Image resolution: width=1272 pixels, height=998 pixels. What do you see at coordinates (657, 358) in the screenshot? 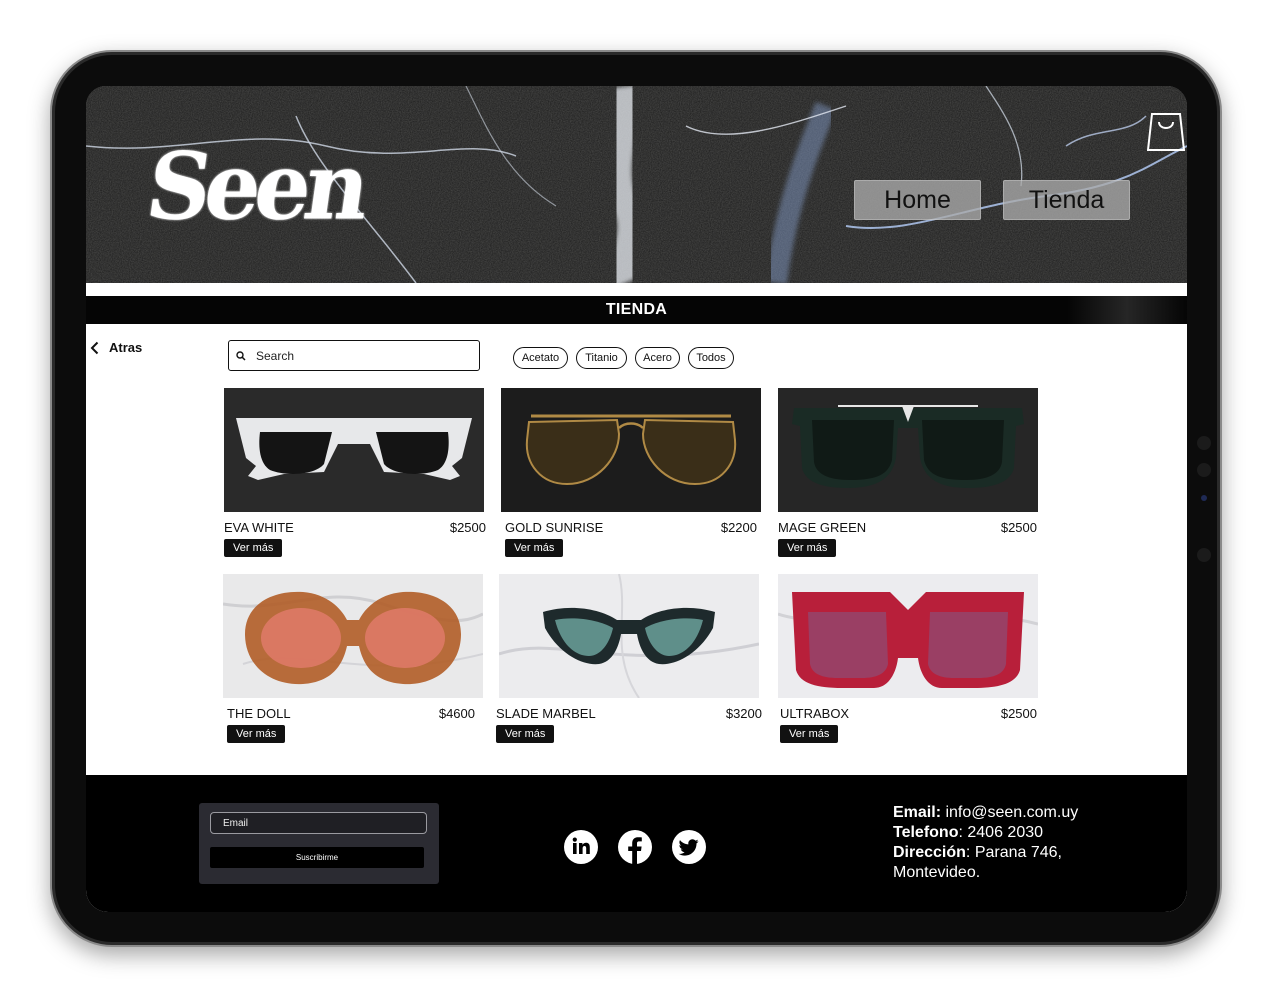
I see `filter-chip-acero: Acero` at bounding box center [657, 358].